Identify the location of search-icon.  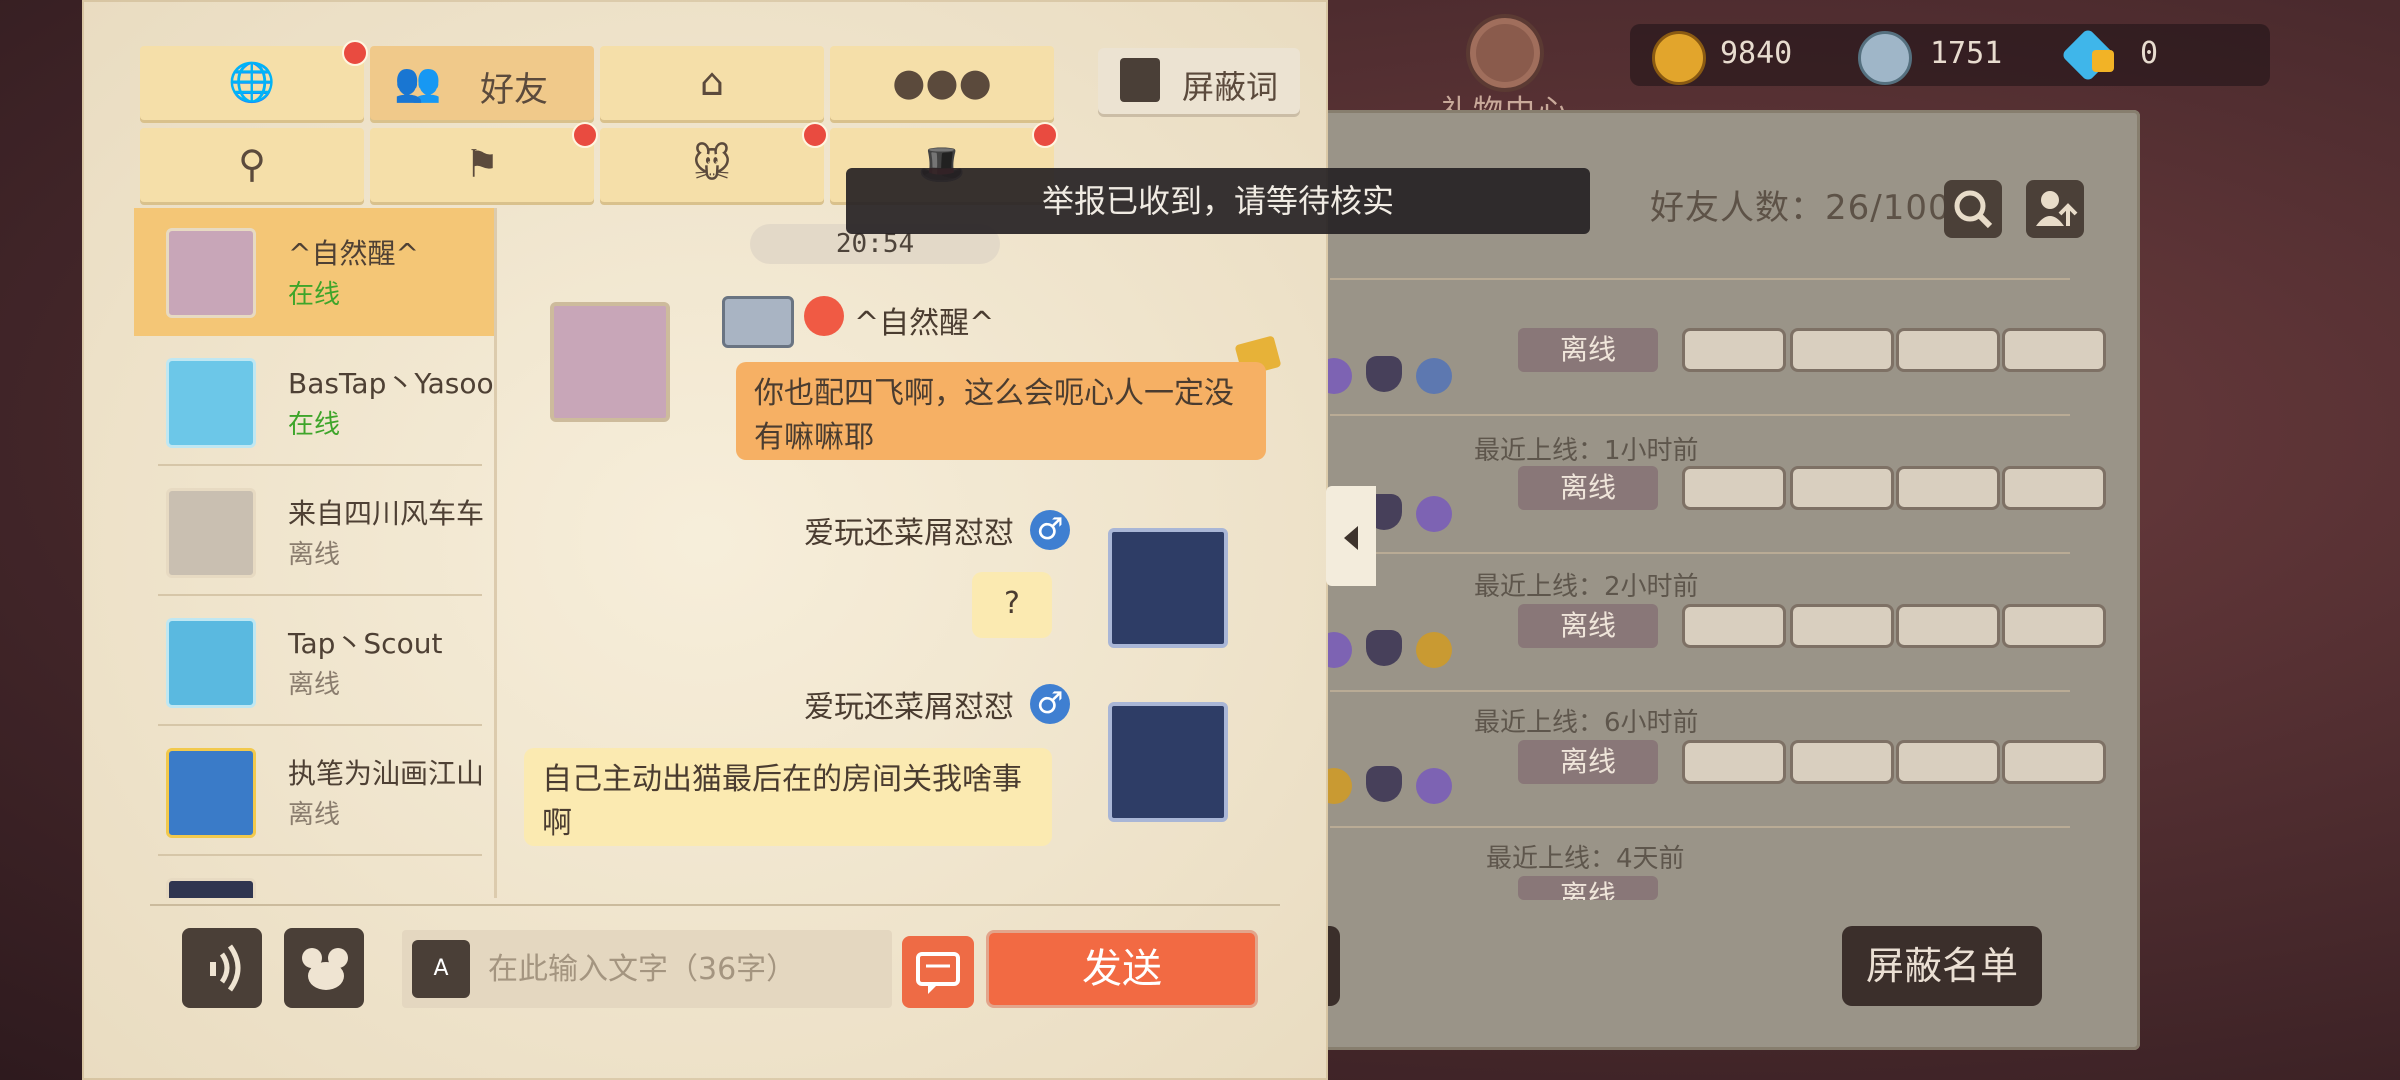
(1973, 209).